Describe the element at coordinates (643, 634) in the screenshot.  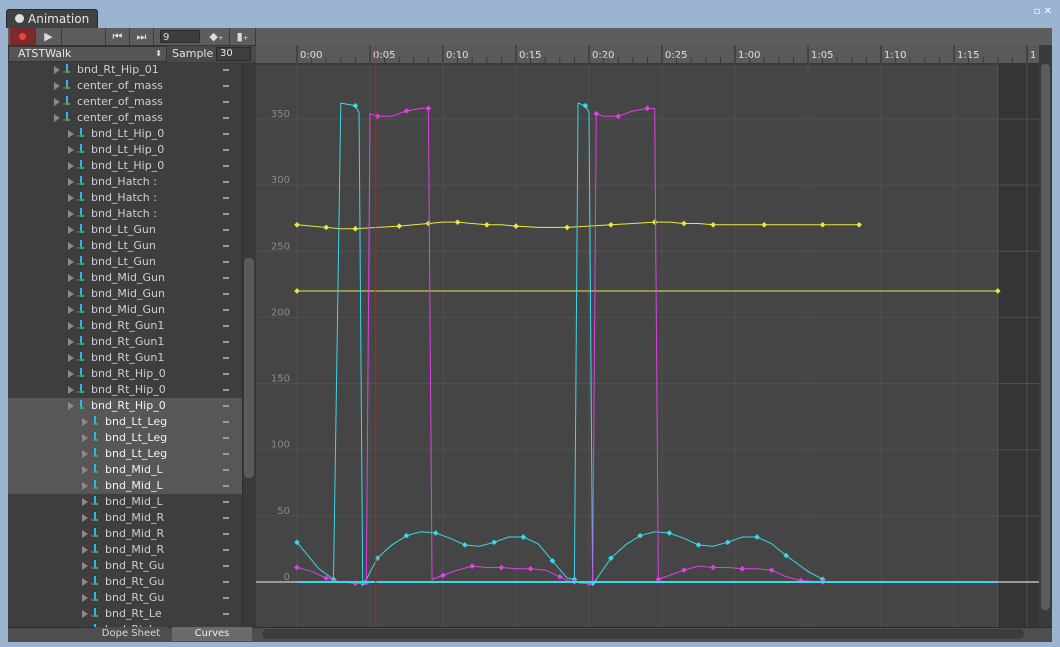
I see `timeline-horizontal-scrollbar` at that location.